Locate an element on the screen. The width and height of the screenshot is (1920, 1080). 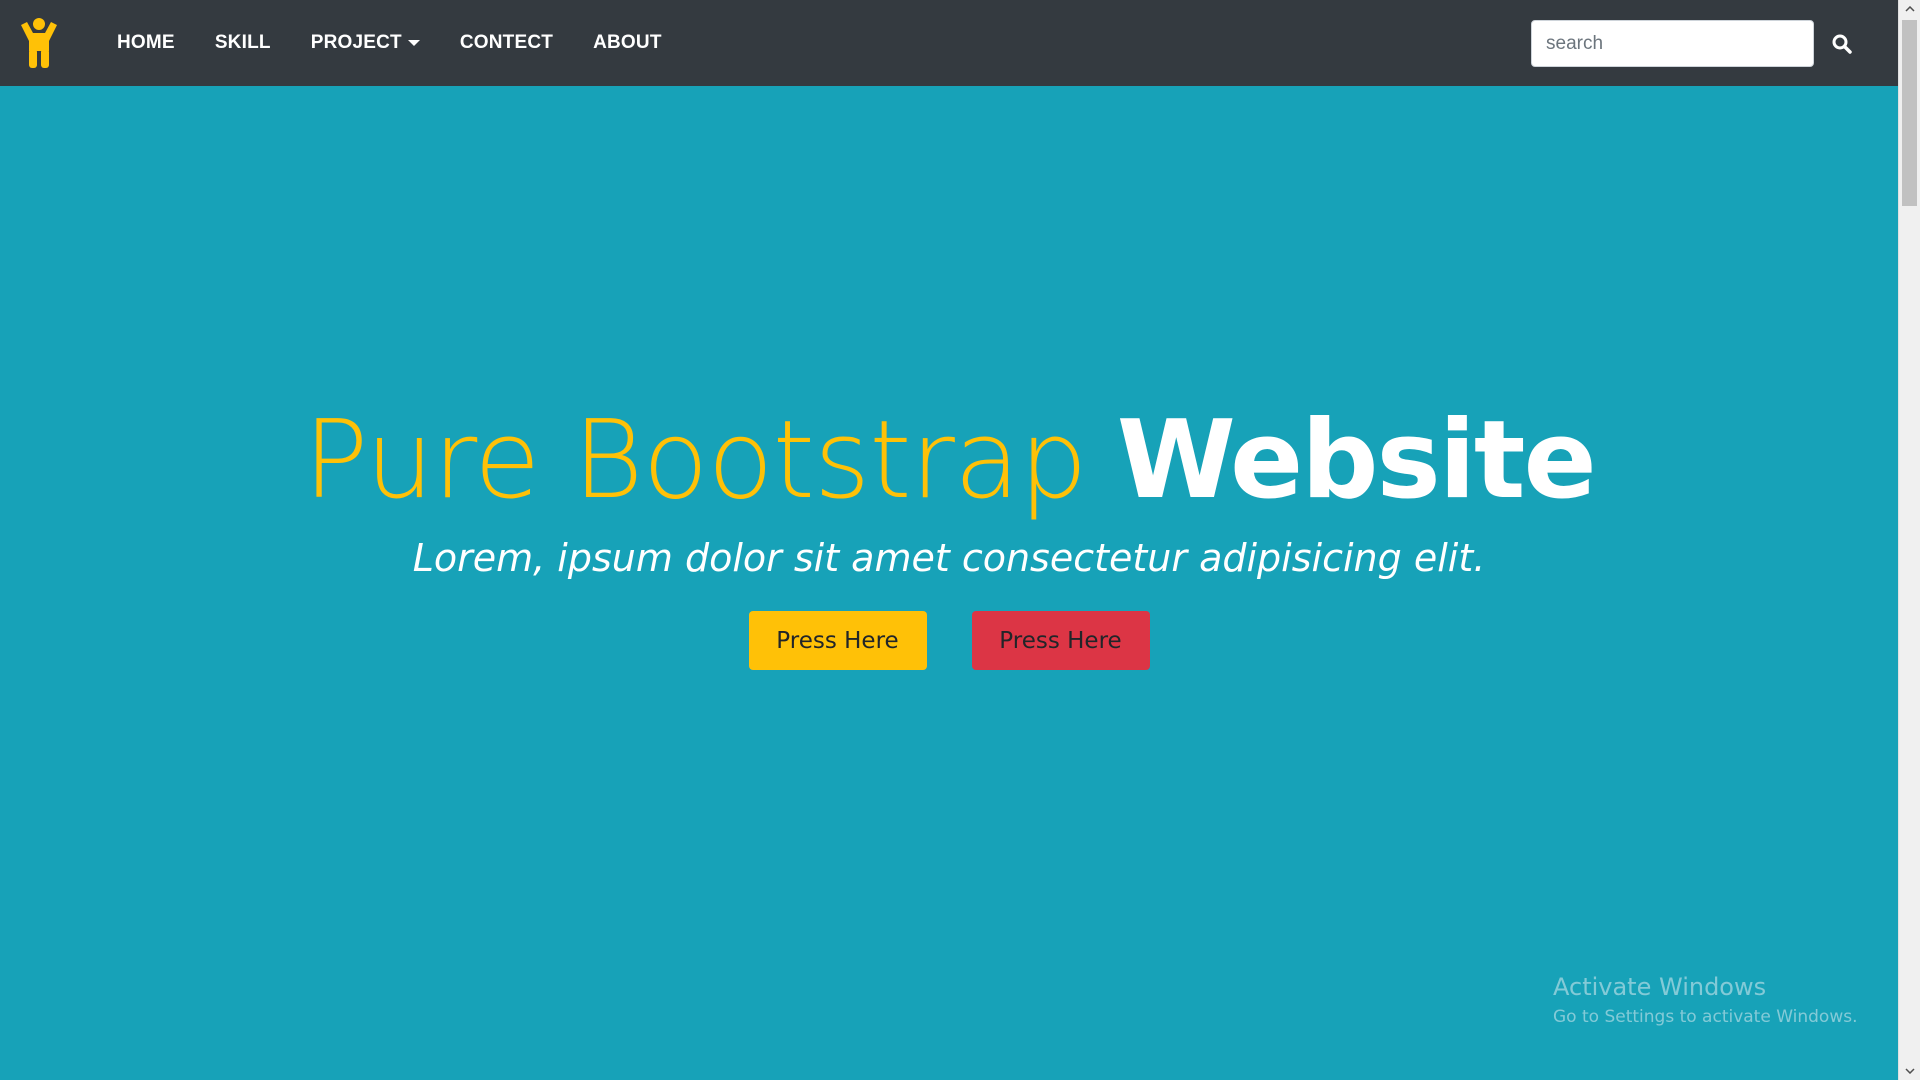
scroll-up-arrow-icon is located at coordinates (1909, 9).